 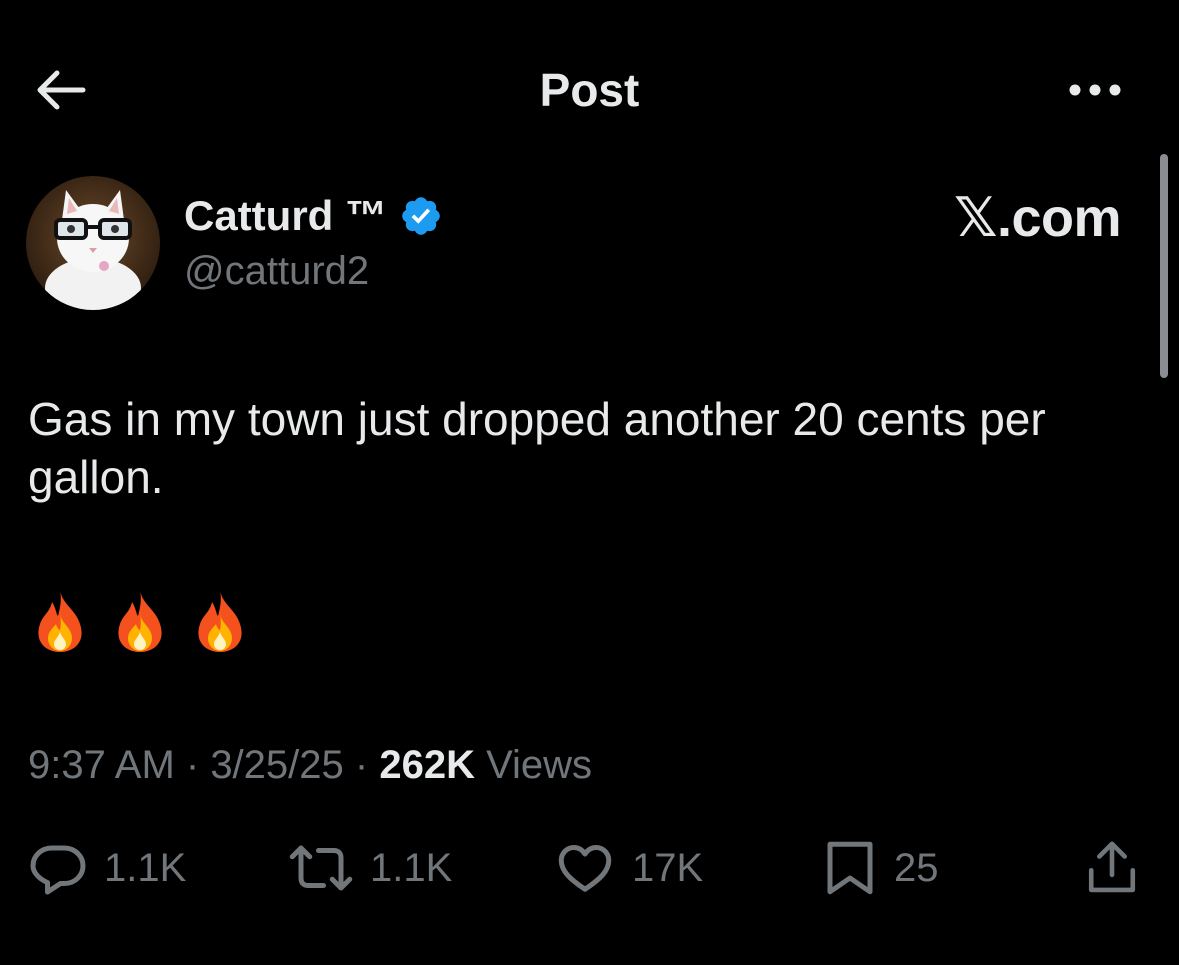 What do you see at coordinates (421, 216) in the screenshot?
I see `verified-badge-icon` at bounding box center [421, 216].